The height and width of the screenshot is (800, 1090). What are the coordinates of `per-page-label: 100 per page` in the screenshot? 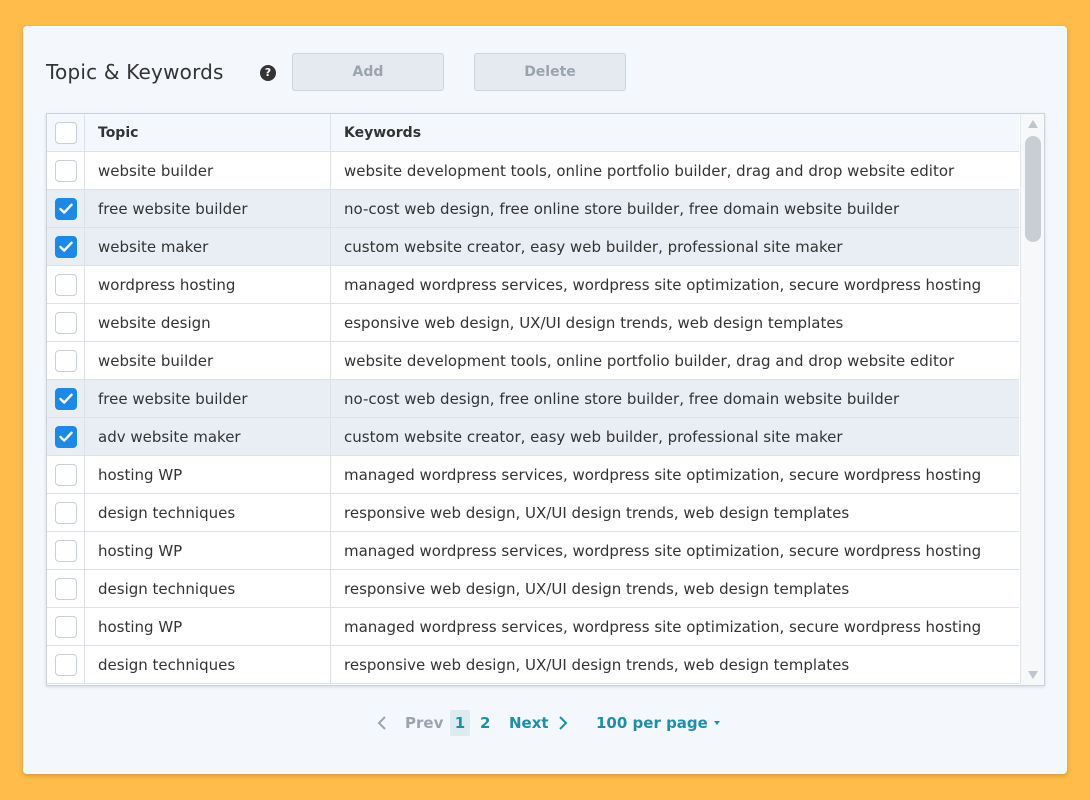 It's located at (652, 723).